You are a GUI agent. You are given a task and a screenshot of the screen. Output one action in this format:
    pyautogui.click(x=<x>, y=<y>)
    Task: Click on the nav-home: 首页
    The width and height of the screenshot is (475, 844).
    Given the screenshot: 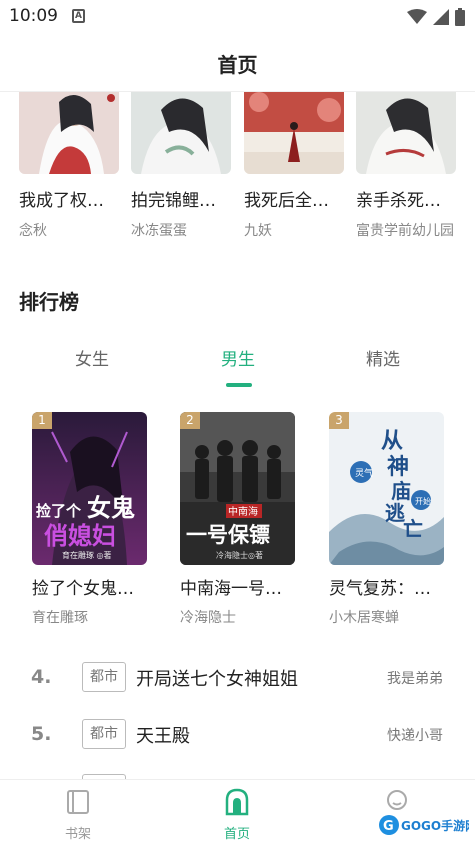 What is the action you would take?
    pyautogui.click(x=237, y=815)
    